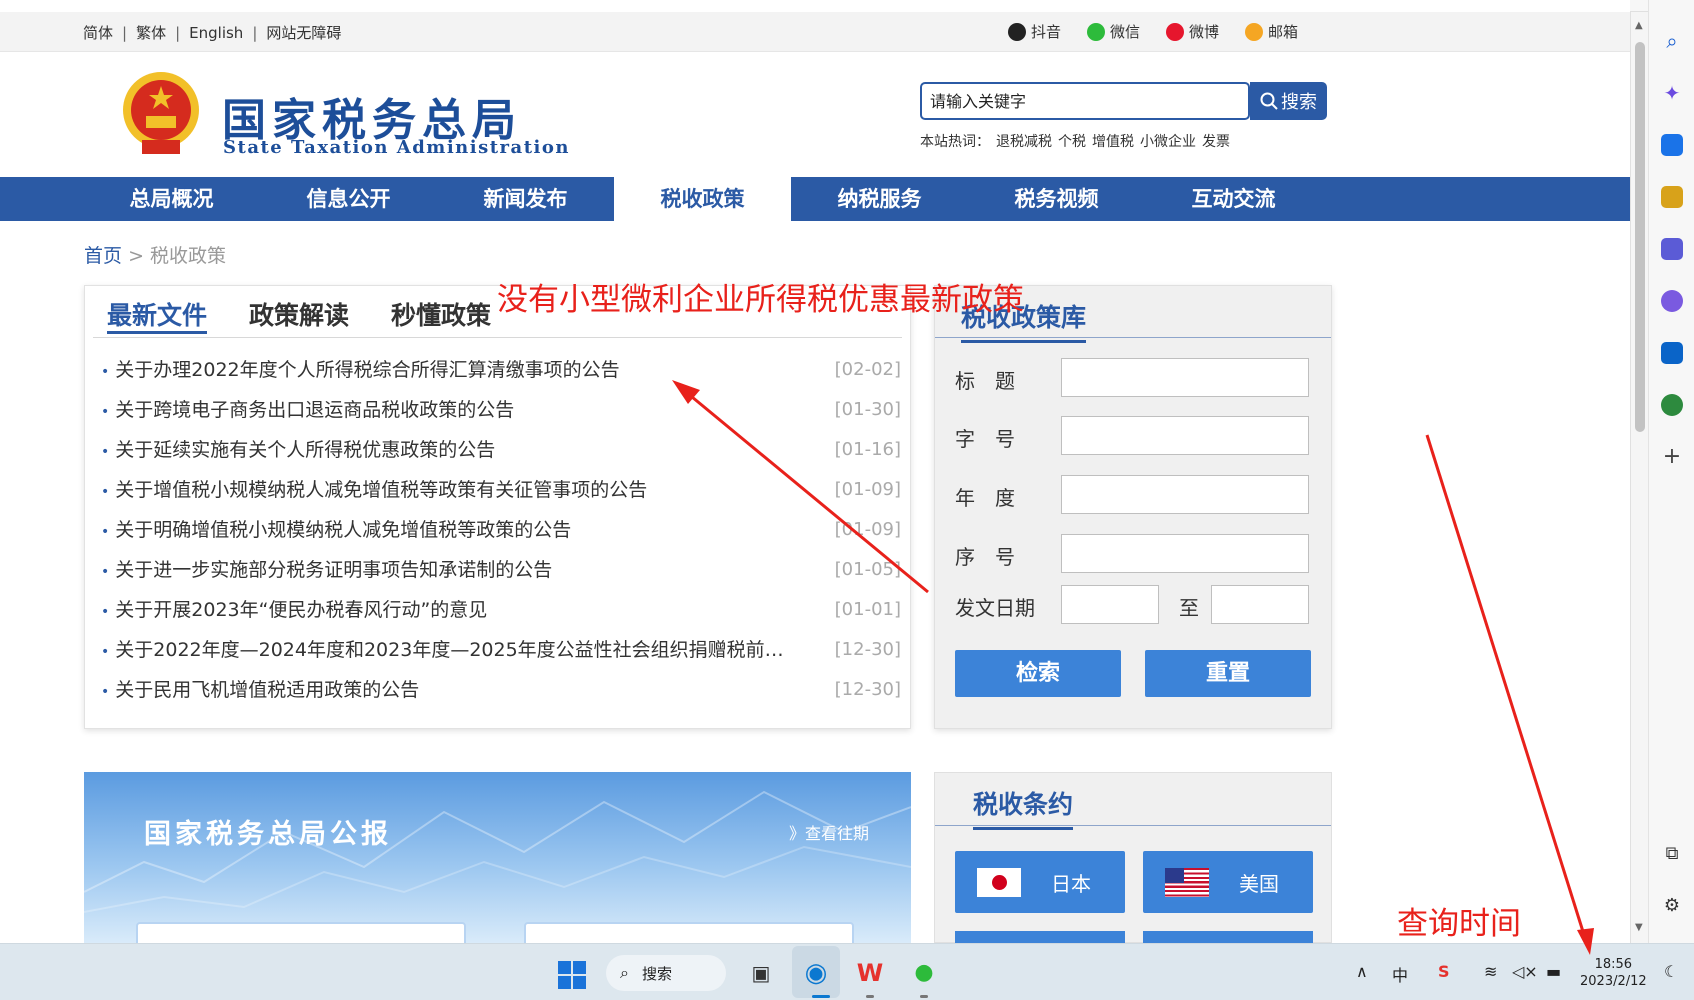 The image size is (1694, 1000). I want to click on issue-date-to-field, so click(1260, 604).